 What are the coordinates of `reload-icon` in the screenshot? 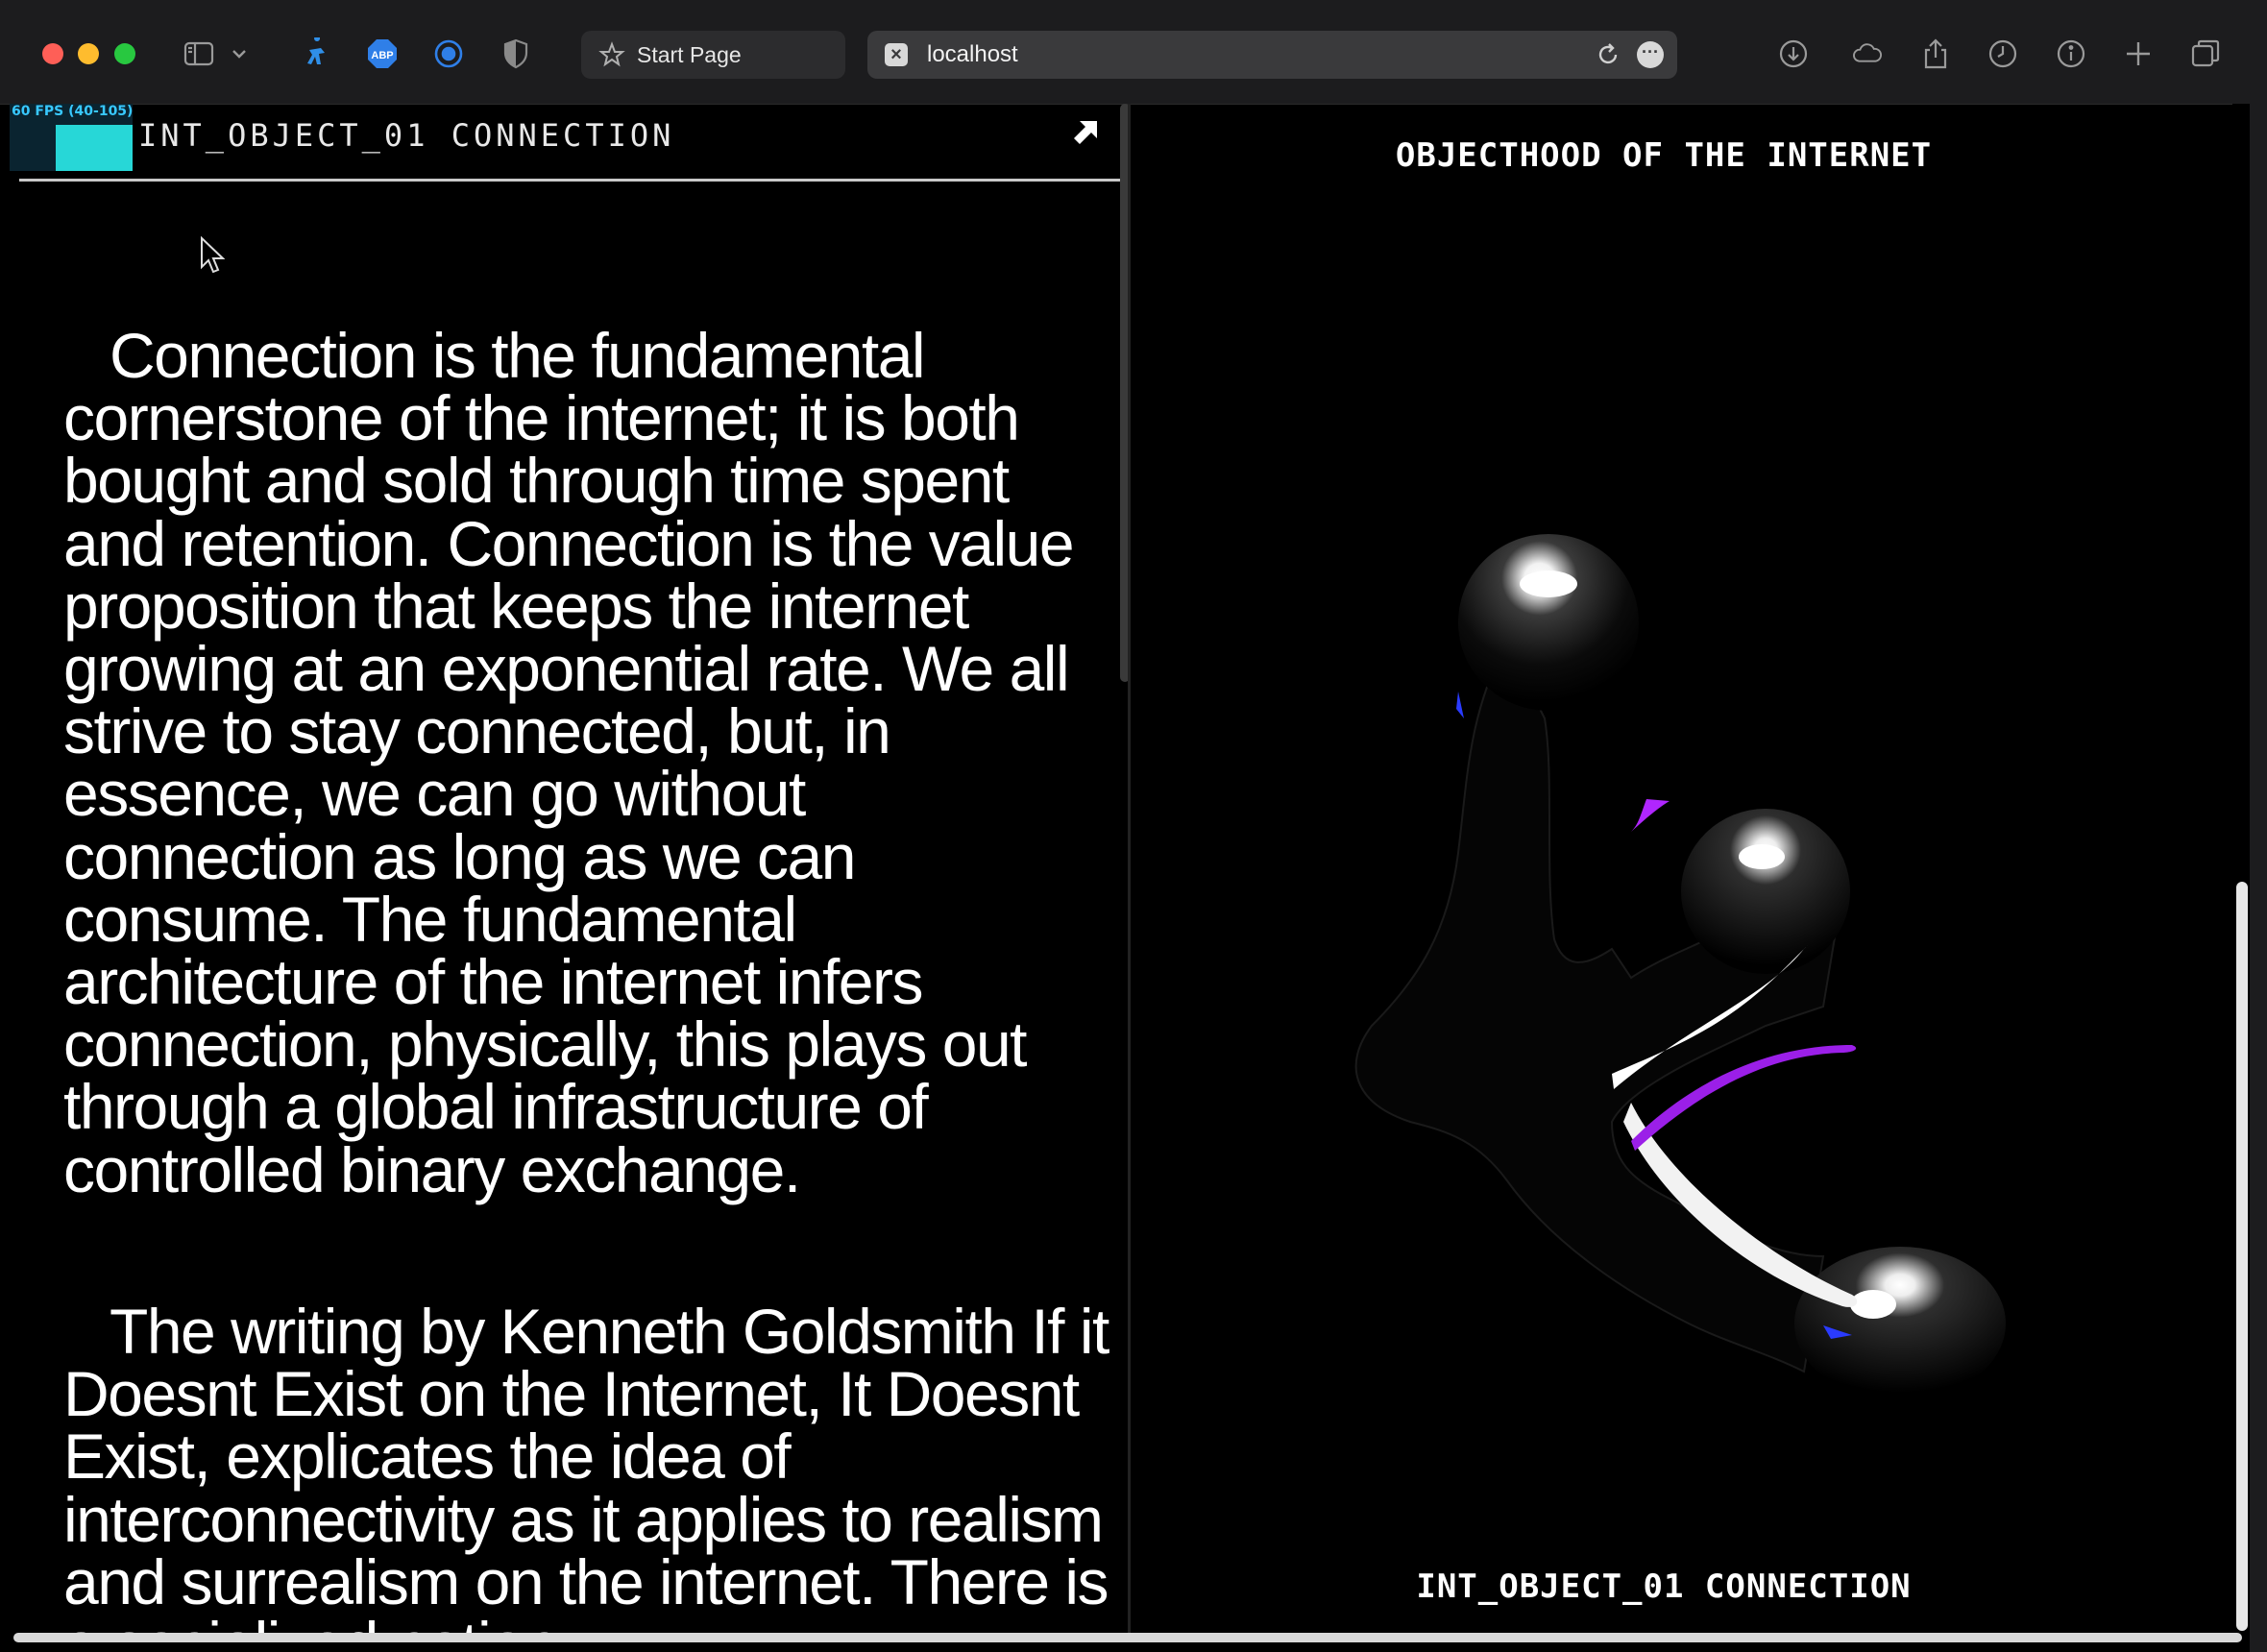 It's located at (1608, 54).